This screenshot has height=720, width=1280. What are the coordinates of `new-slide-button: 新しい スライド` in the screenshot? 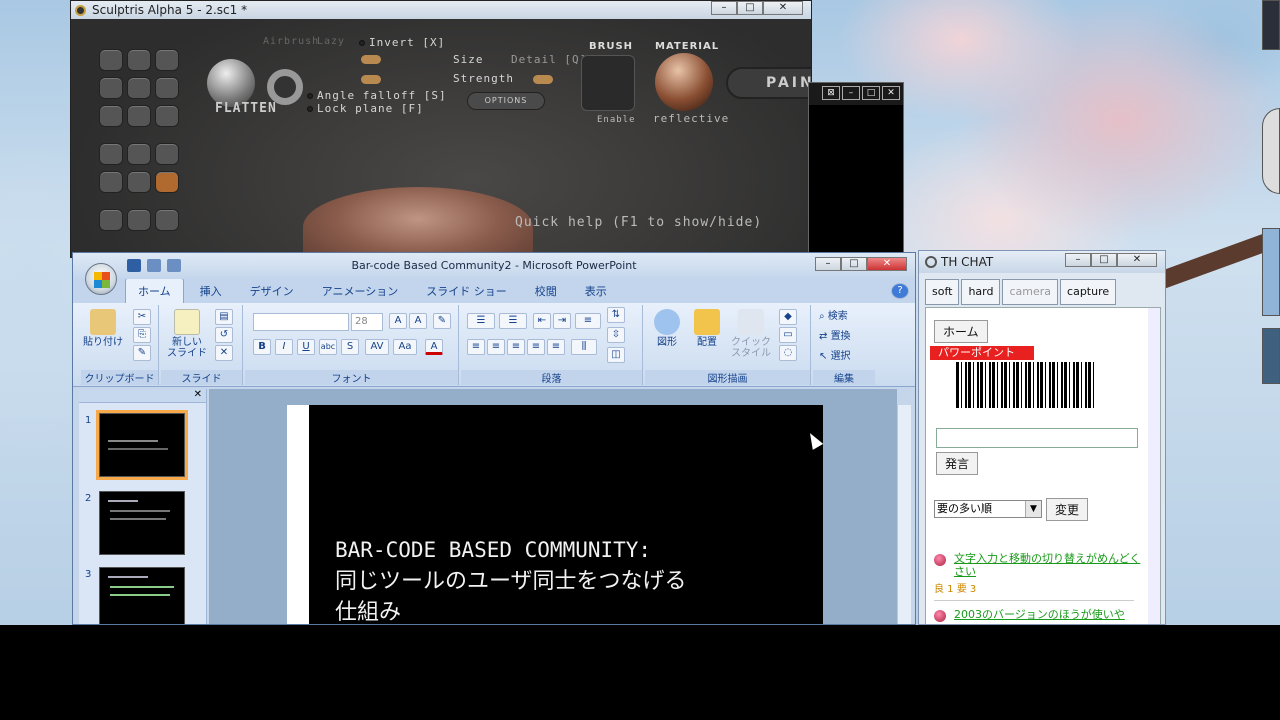 It's located at (187, 334).